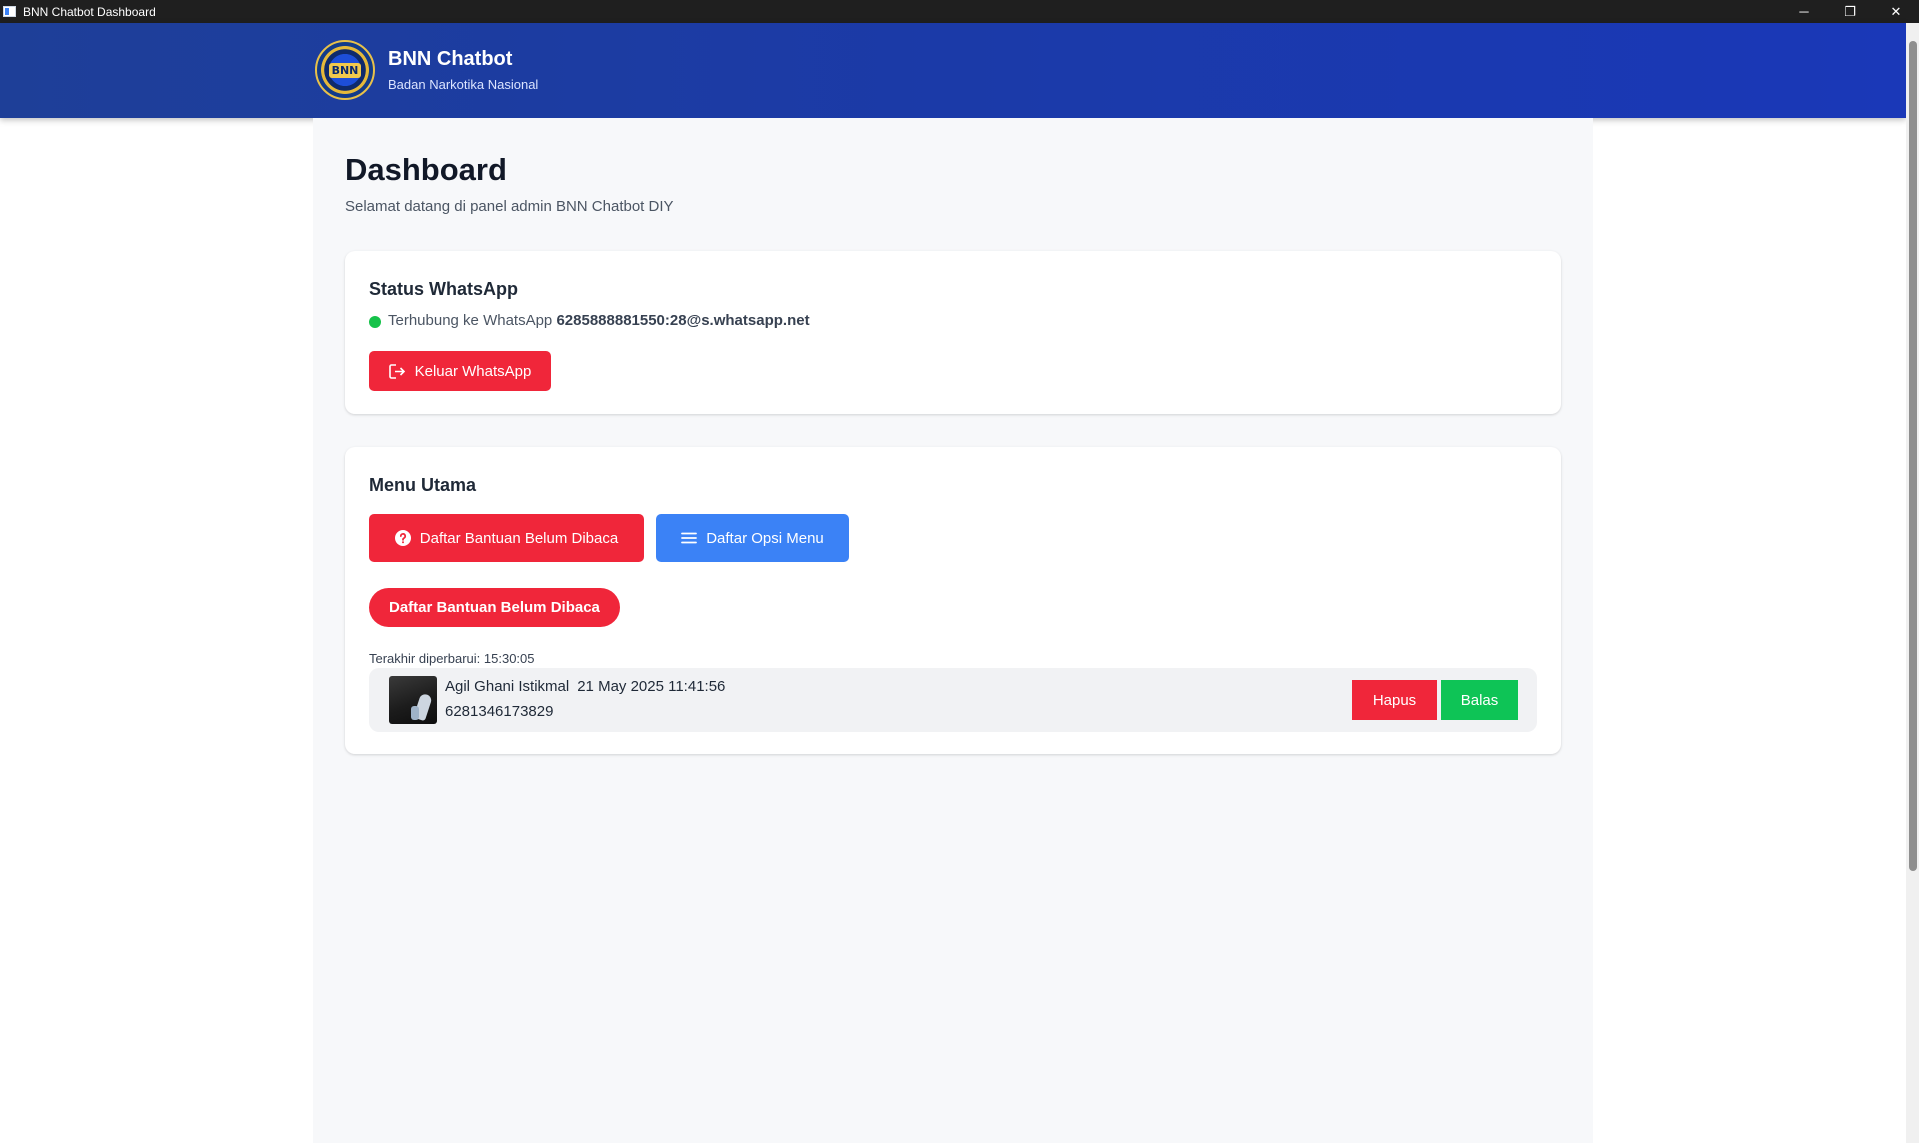 This screenshot has height=1143, width=1919. What do you see at coordinates (402, 538) in the screenshot?
I see `question-circle-icon` at bounding box center [402, 538].